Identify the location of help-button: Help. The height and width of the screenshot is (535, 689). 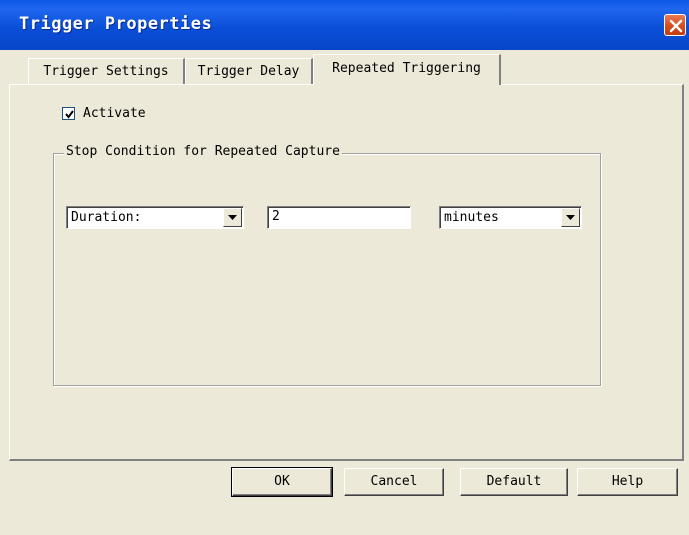
(627, 482).